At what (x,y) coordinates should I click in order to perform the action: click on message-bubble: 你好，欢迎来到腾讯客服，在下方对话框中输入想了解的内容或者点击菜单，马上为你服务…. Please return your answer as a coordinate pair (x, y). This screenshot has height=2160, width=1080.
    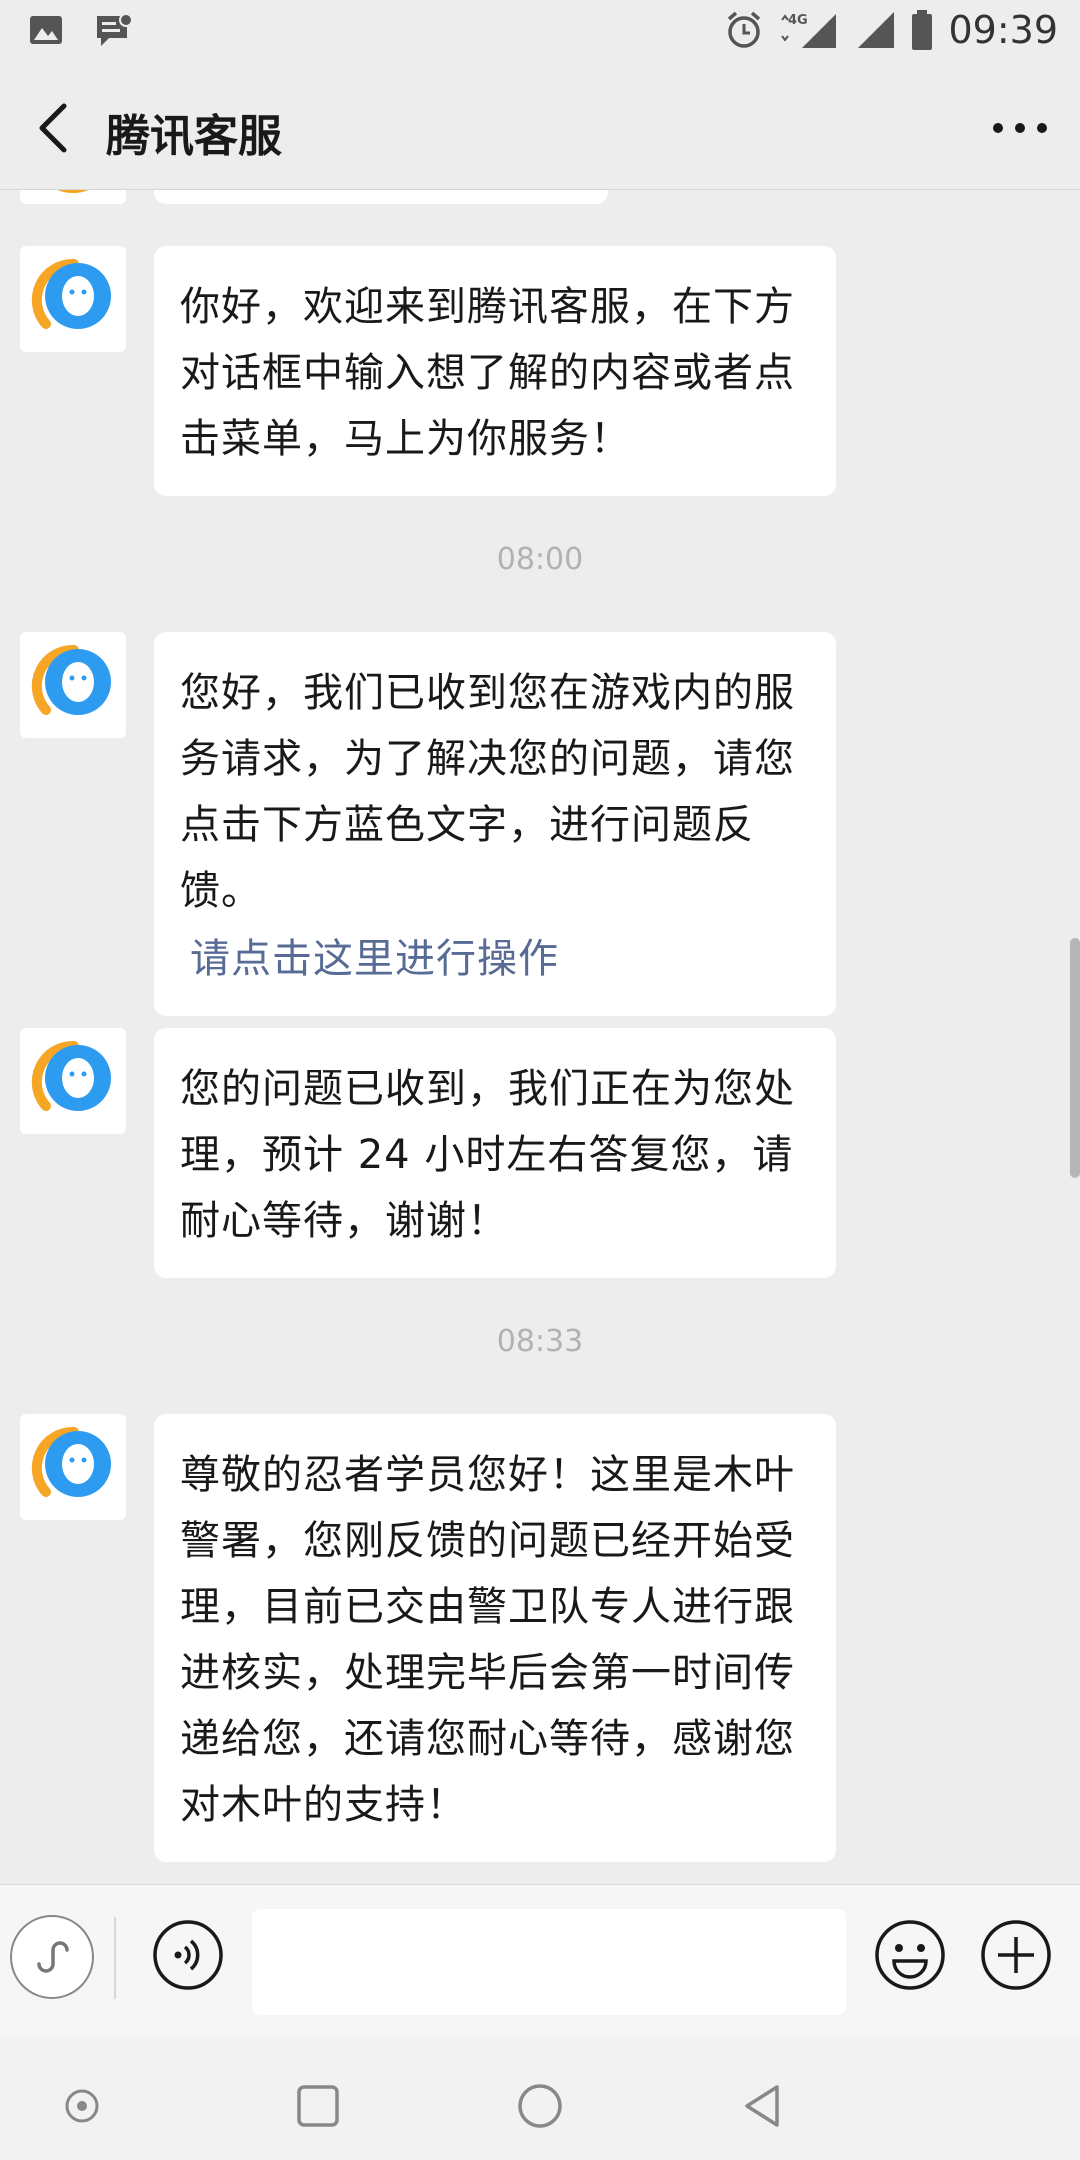
    Looking at the image, I should click on (495, 371).